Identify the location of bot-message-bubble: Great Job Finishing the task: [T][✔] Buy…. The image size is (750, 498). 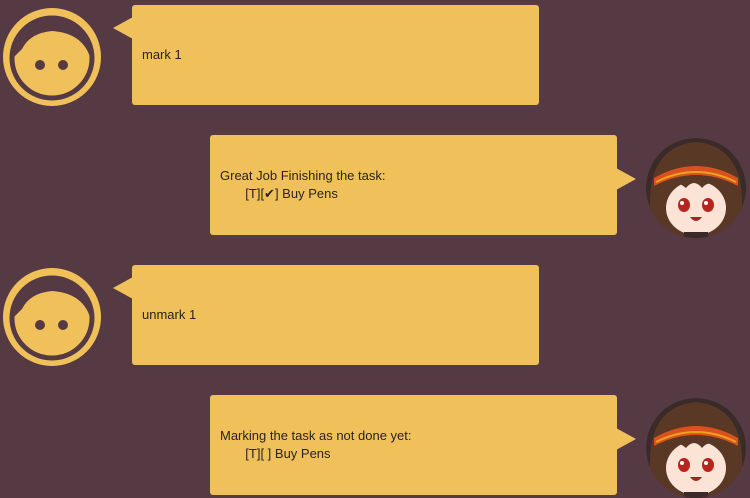
(413, 185).